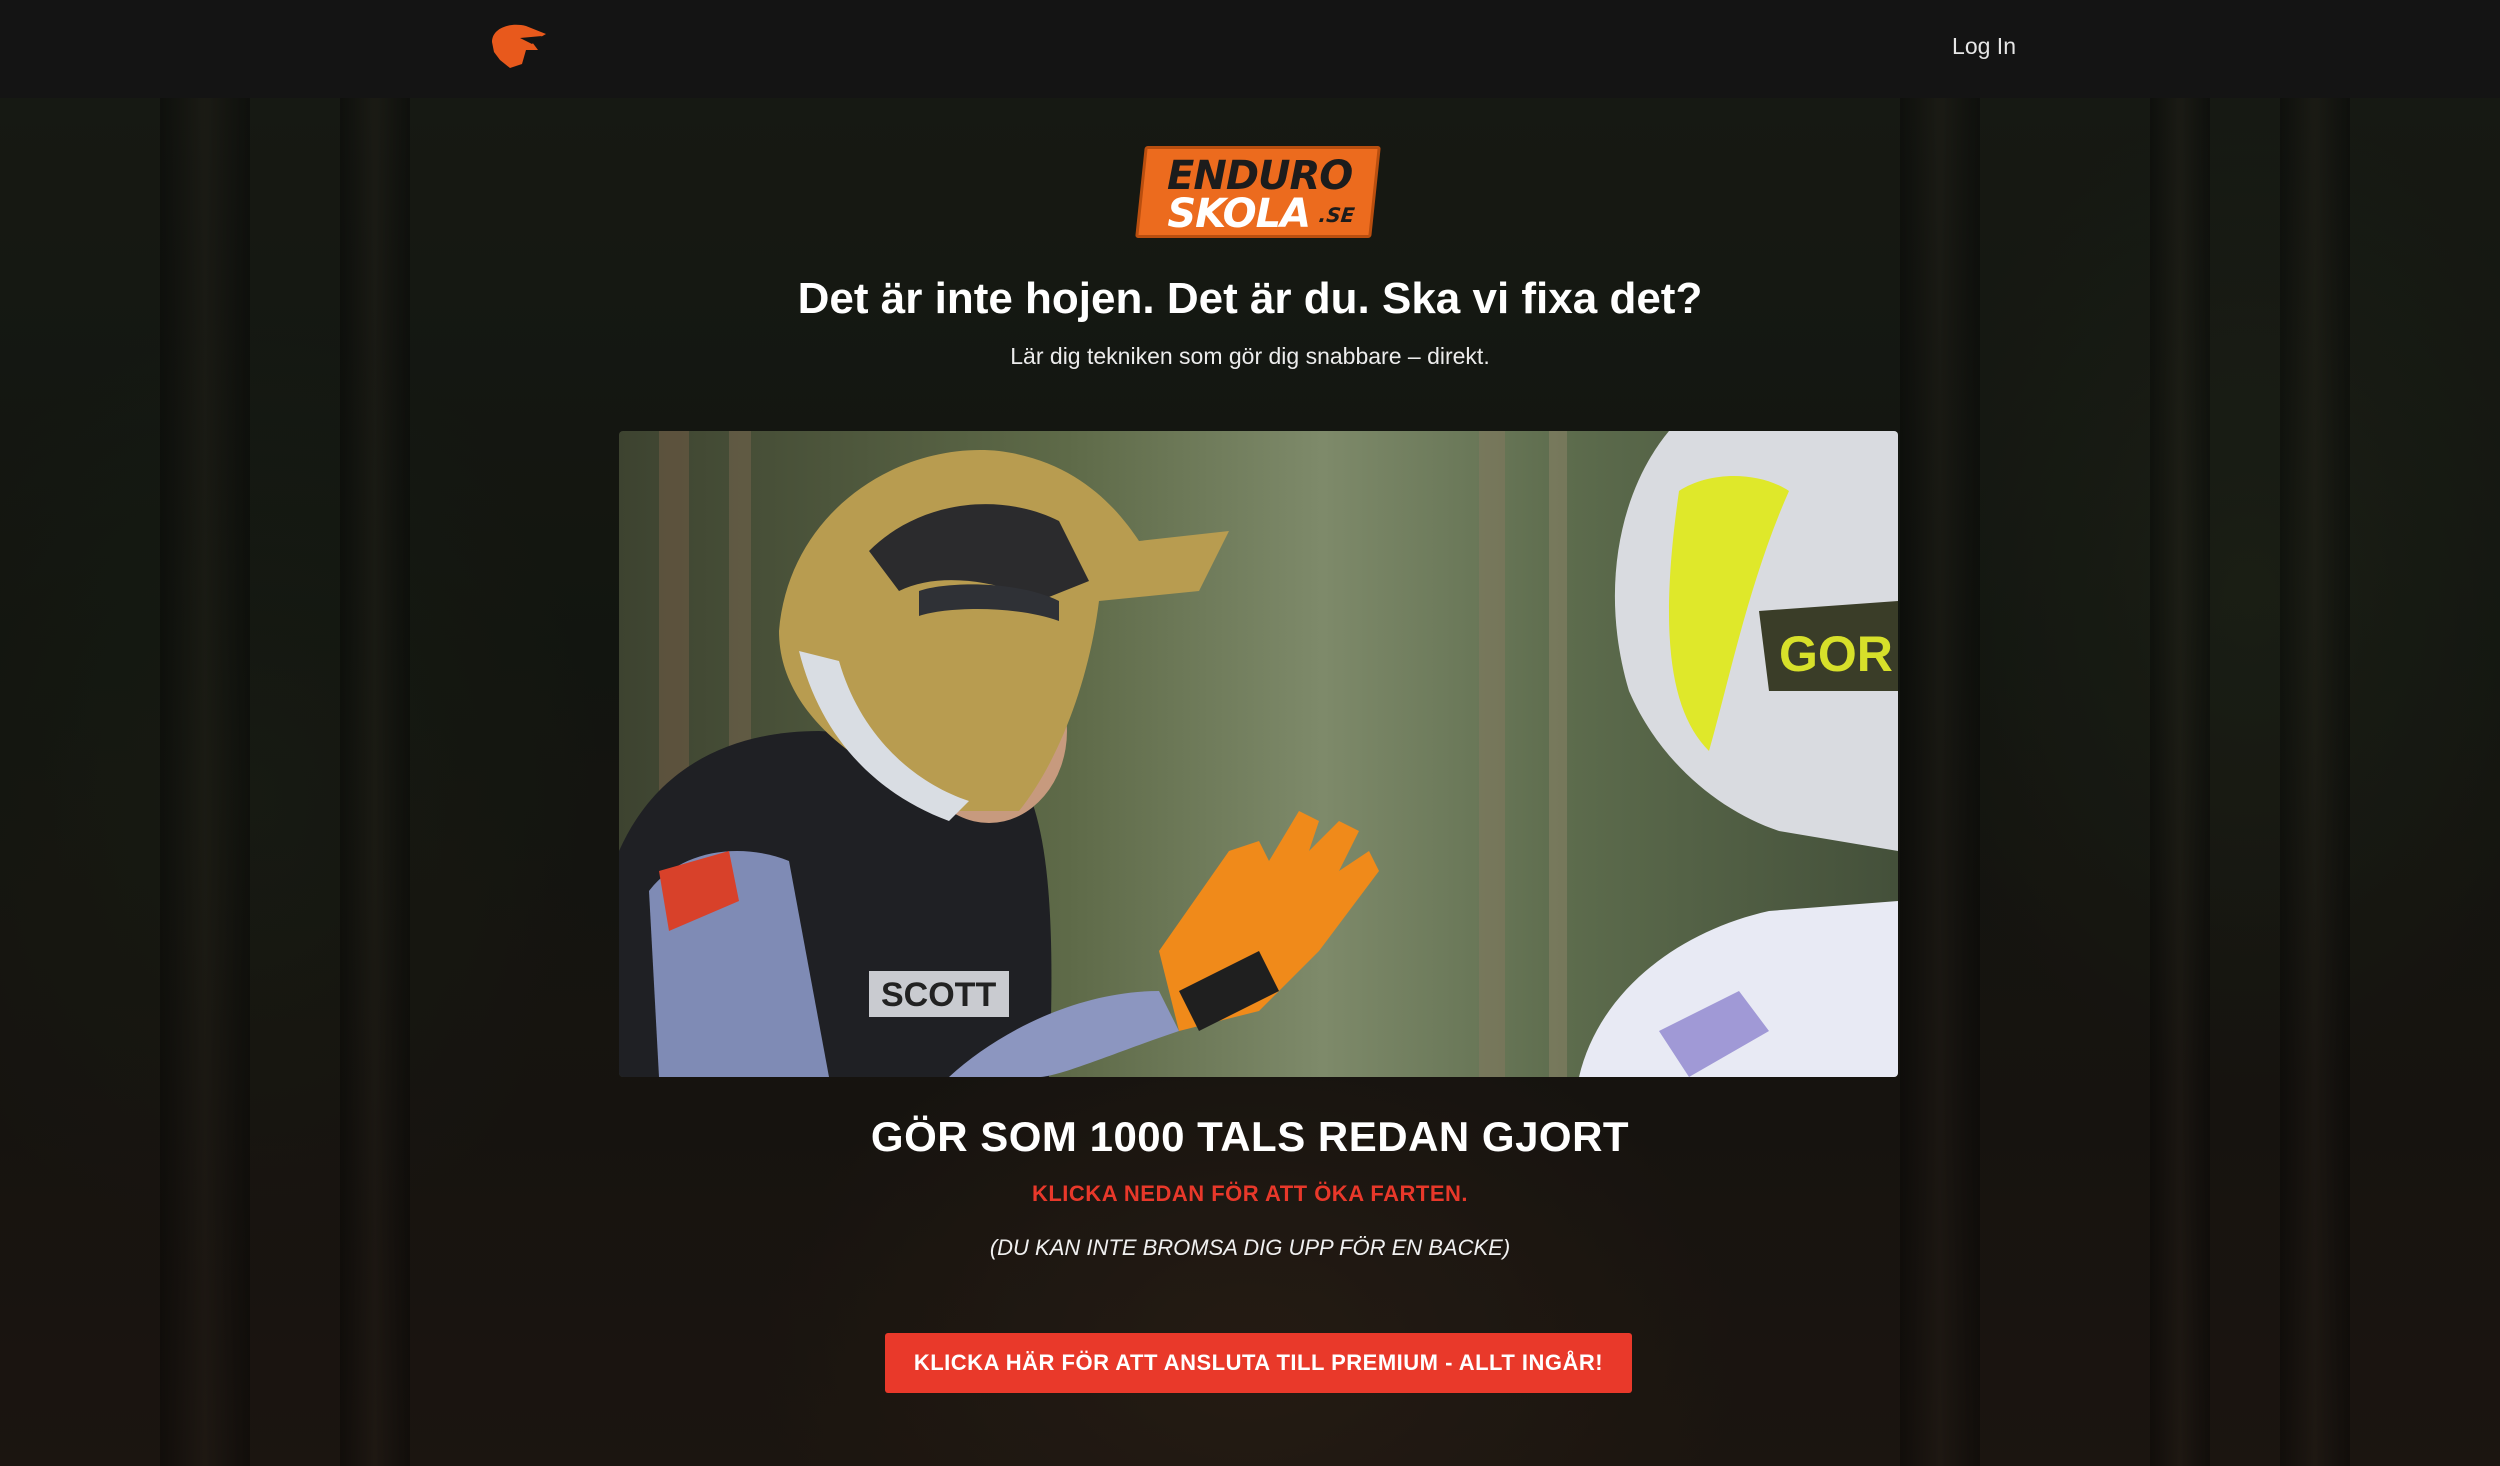 This screenshot has width=2500, height=1466. I want to click on cta-title: GÖR SOM 1000 TALS REDAN GJORT, so click(1250, 1136).